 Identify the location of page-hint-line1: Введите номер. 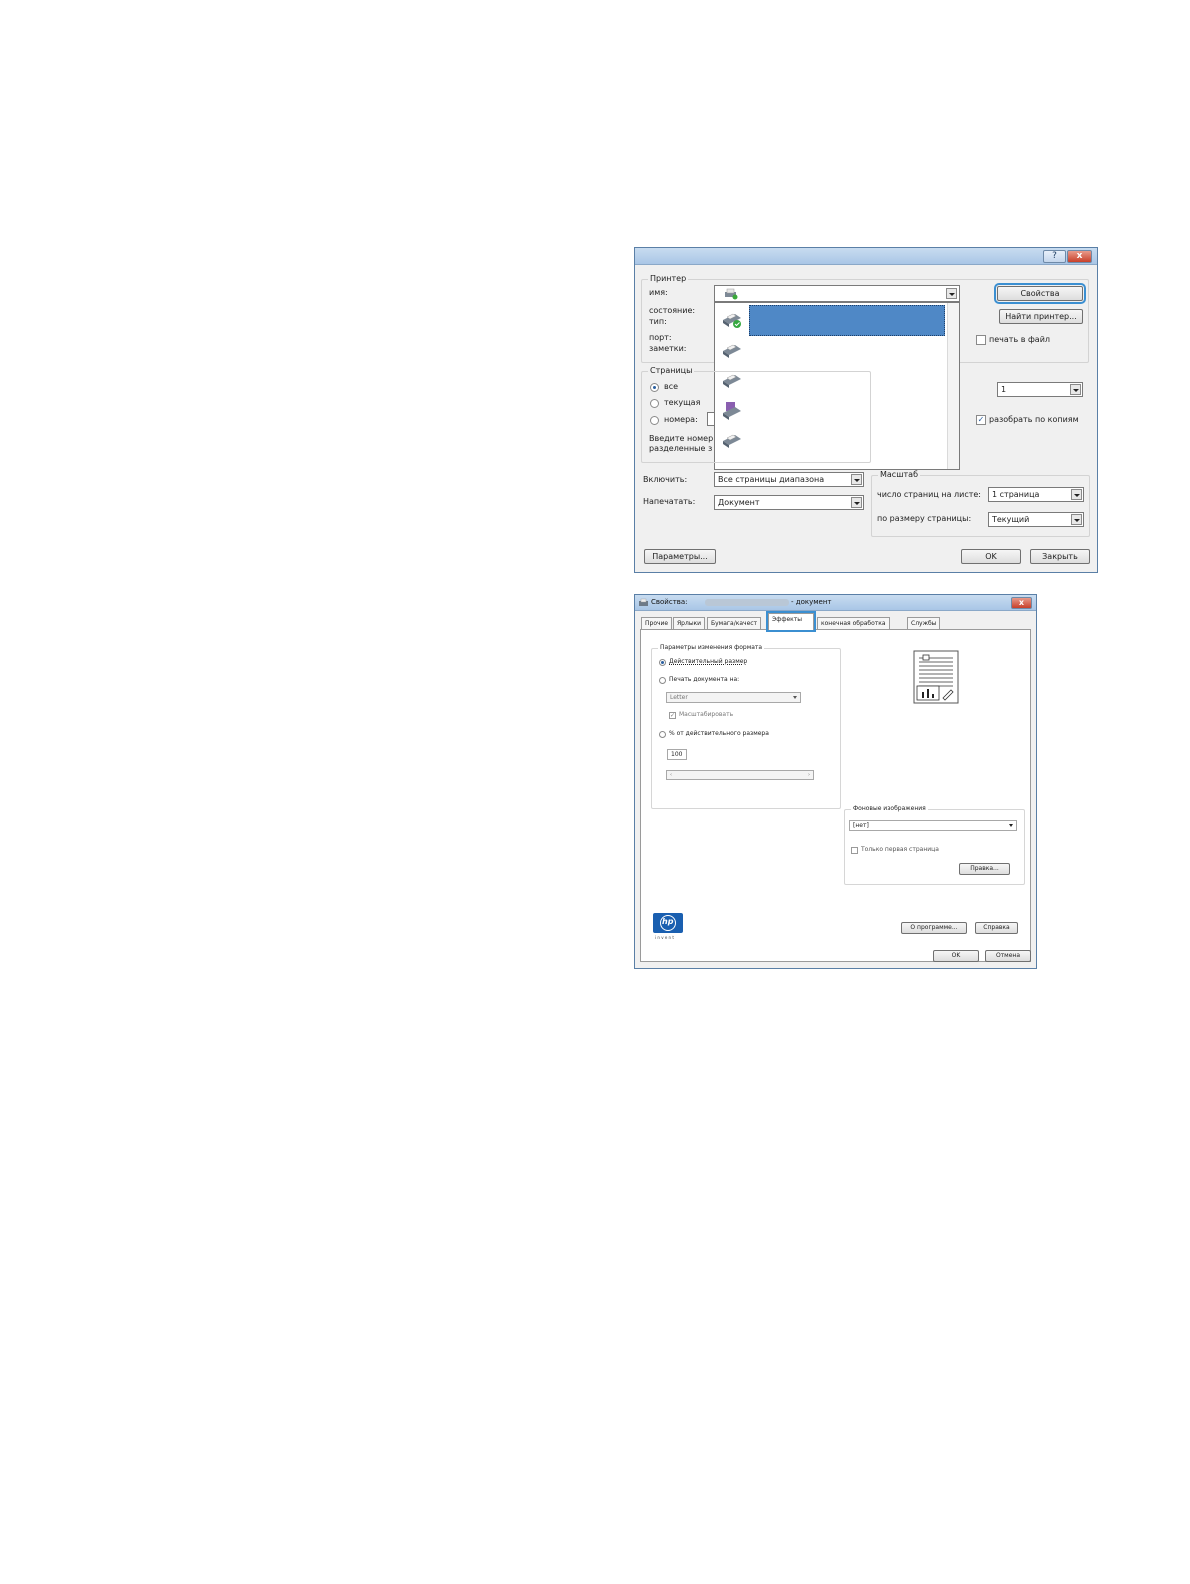
(681, 438).